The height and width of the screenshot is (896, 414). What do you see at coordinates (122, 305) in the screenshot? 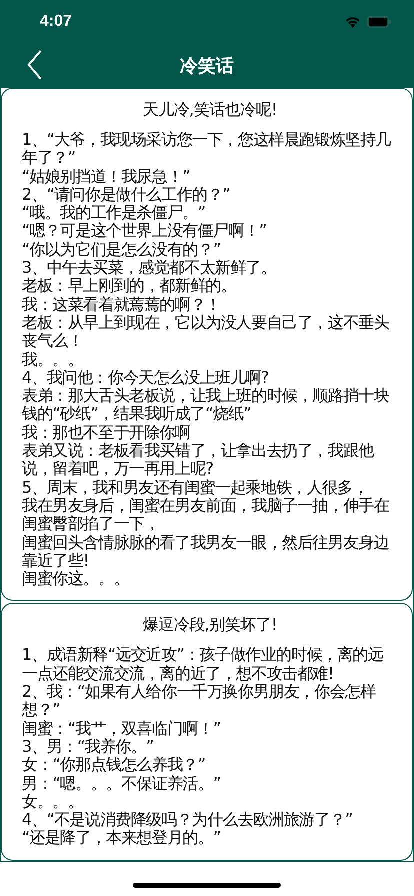
I see `joke-text: 我：这菜看着就蔫蔫的啊？！` at bounding box center [122, 305].